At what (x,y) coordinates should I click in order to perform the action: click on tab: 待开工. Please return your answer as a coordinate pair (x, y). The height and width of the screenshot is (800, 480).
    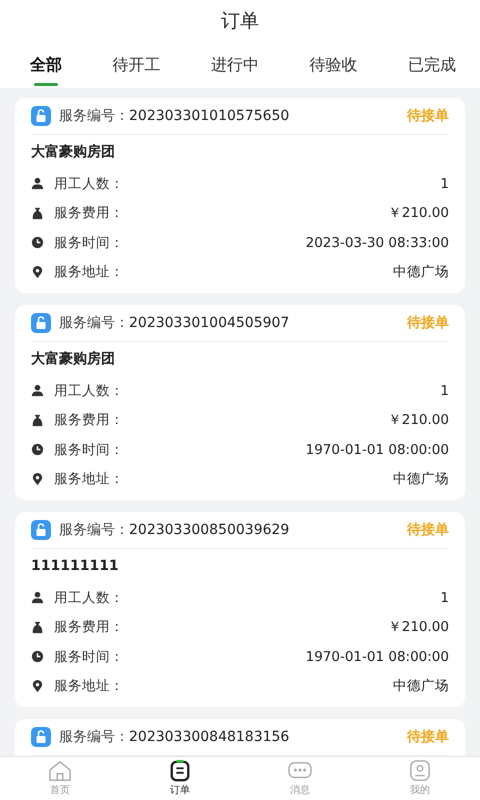
    Looking at the image, I should click on (136, 65).